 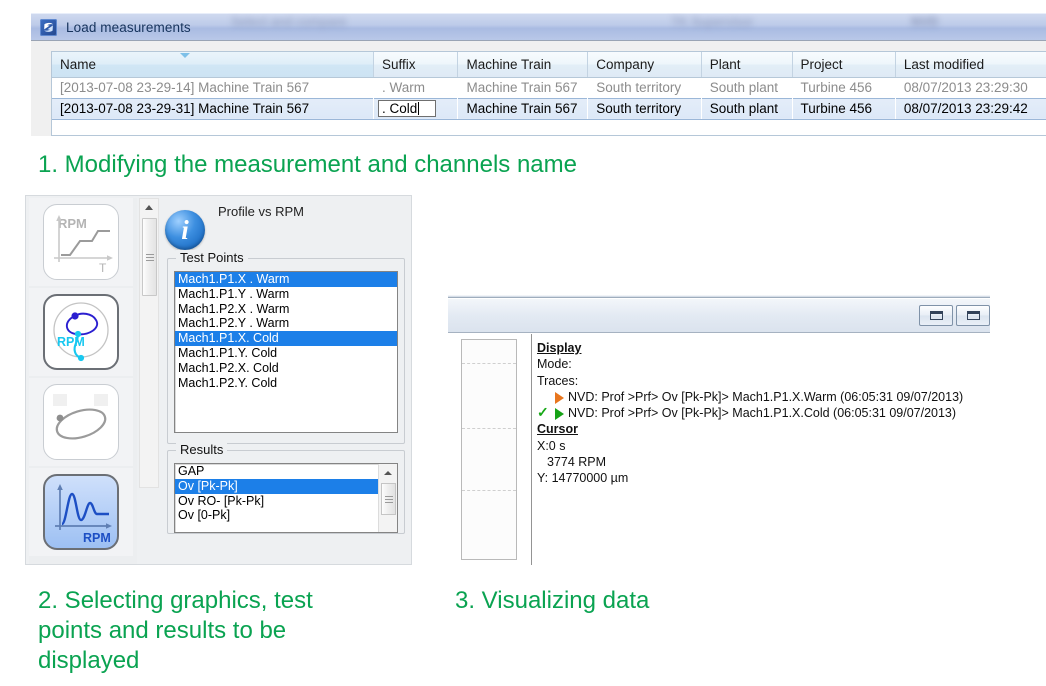 I want to click on column-header-last-modified: Last modified, so click(x=970, y=65).